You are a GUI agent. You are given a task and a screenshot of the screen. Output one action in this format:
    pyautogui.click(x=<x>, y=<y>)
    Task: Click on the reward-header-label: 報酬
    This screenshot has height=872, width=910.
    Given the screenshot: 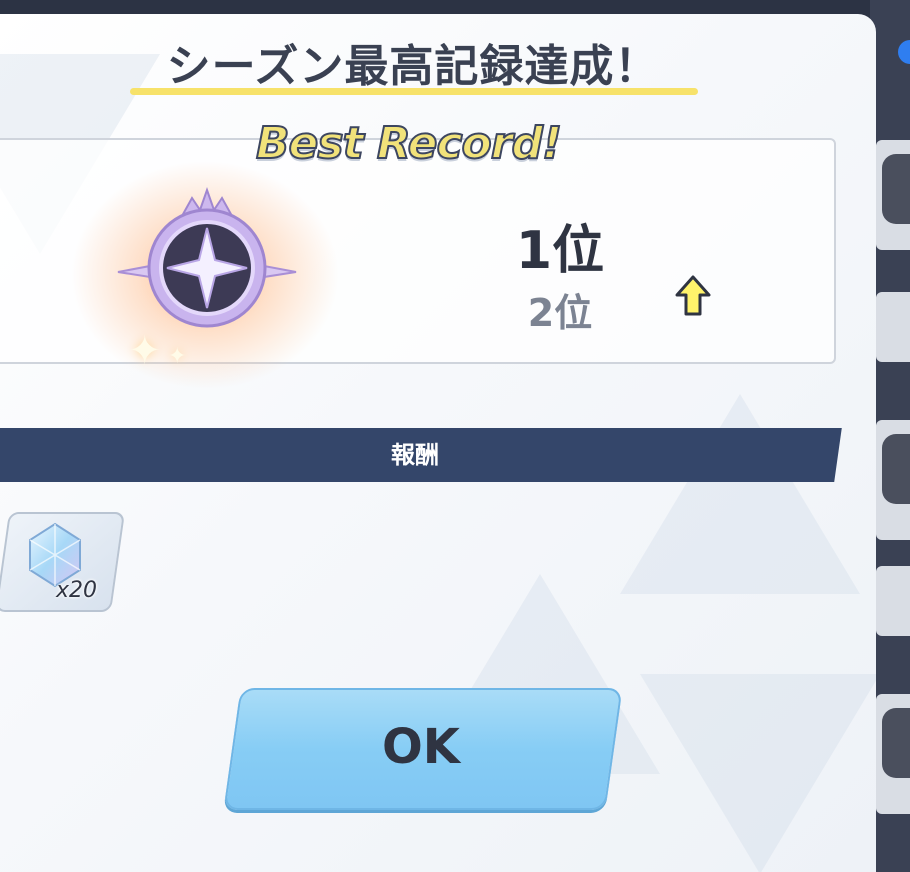 What is the action you would take?
    pyautogui.click(x=415, y=455)
    